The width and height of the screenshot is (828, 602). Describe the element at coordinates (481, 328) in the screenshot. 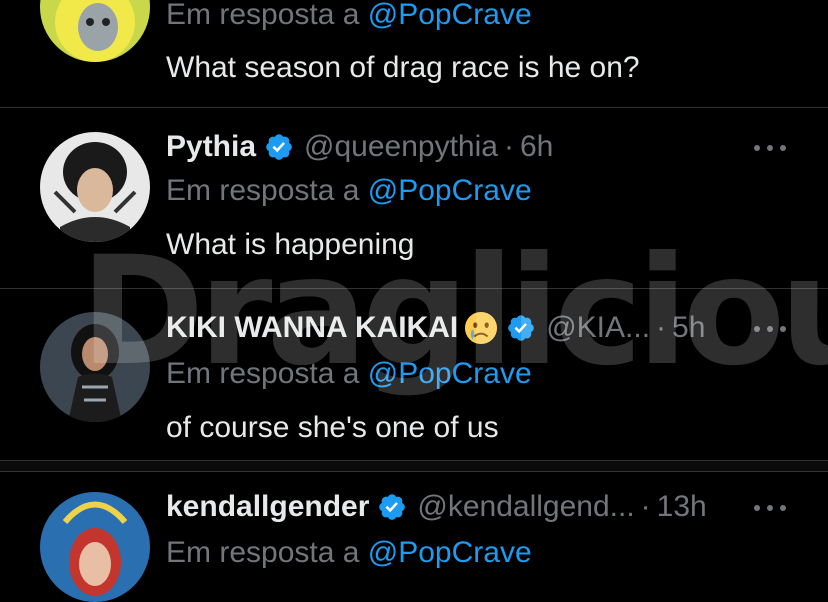

I see `crying-face-icon` at that location.